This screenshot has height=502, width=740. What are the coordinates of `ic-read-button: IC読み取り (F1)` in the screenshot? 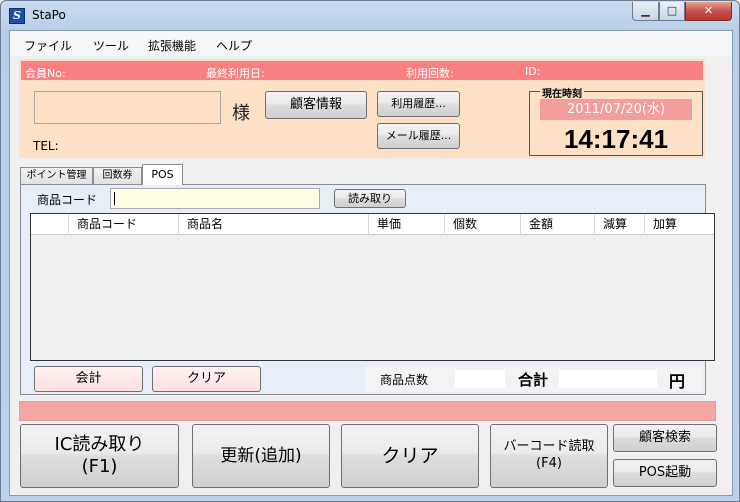 It's located at (99, 456).